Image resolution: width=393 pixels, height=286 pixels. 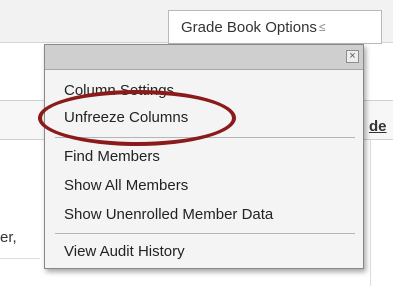 I want to click on grade-book-options-label: Grade Book Options, so click(x=249, y=27).